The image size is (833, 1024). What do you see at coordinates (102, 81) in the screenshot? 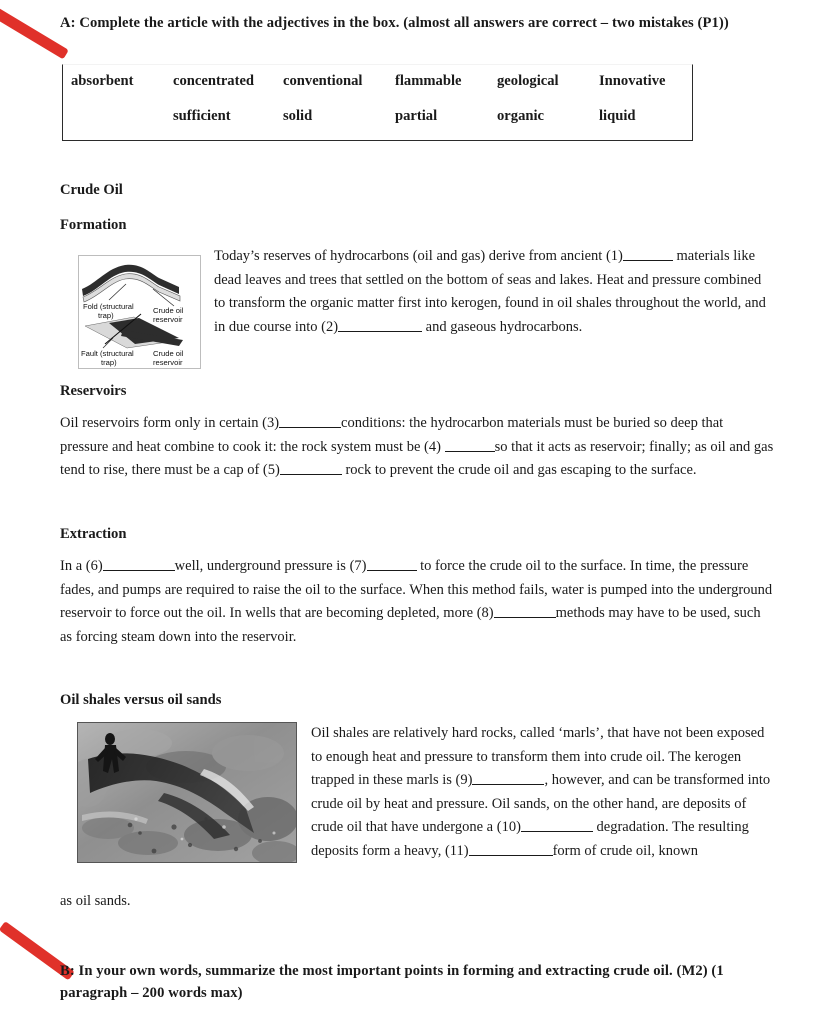
I see `word-item: absorbent` at bounding box center [102, 81].